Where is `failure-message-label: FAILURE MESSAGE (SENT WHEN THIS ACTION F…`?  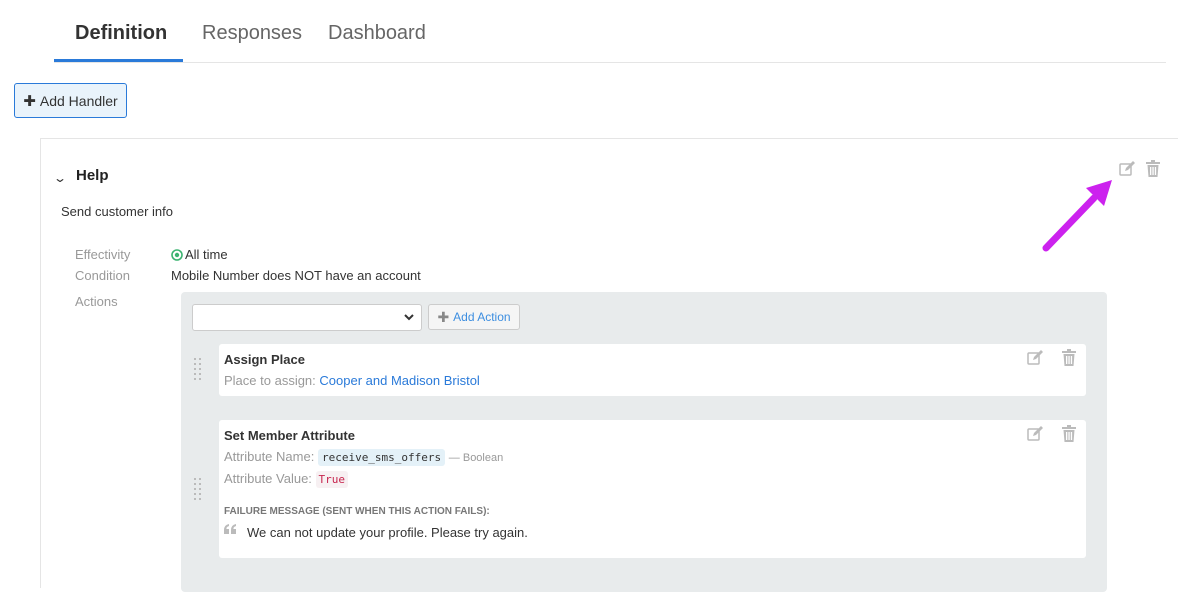
failure-message-label: FAILURE MESSAGE (SENT WHEN THIS ACTION F… is located at coordinates (357, 511).